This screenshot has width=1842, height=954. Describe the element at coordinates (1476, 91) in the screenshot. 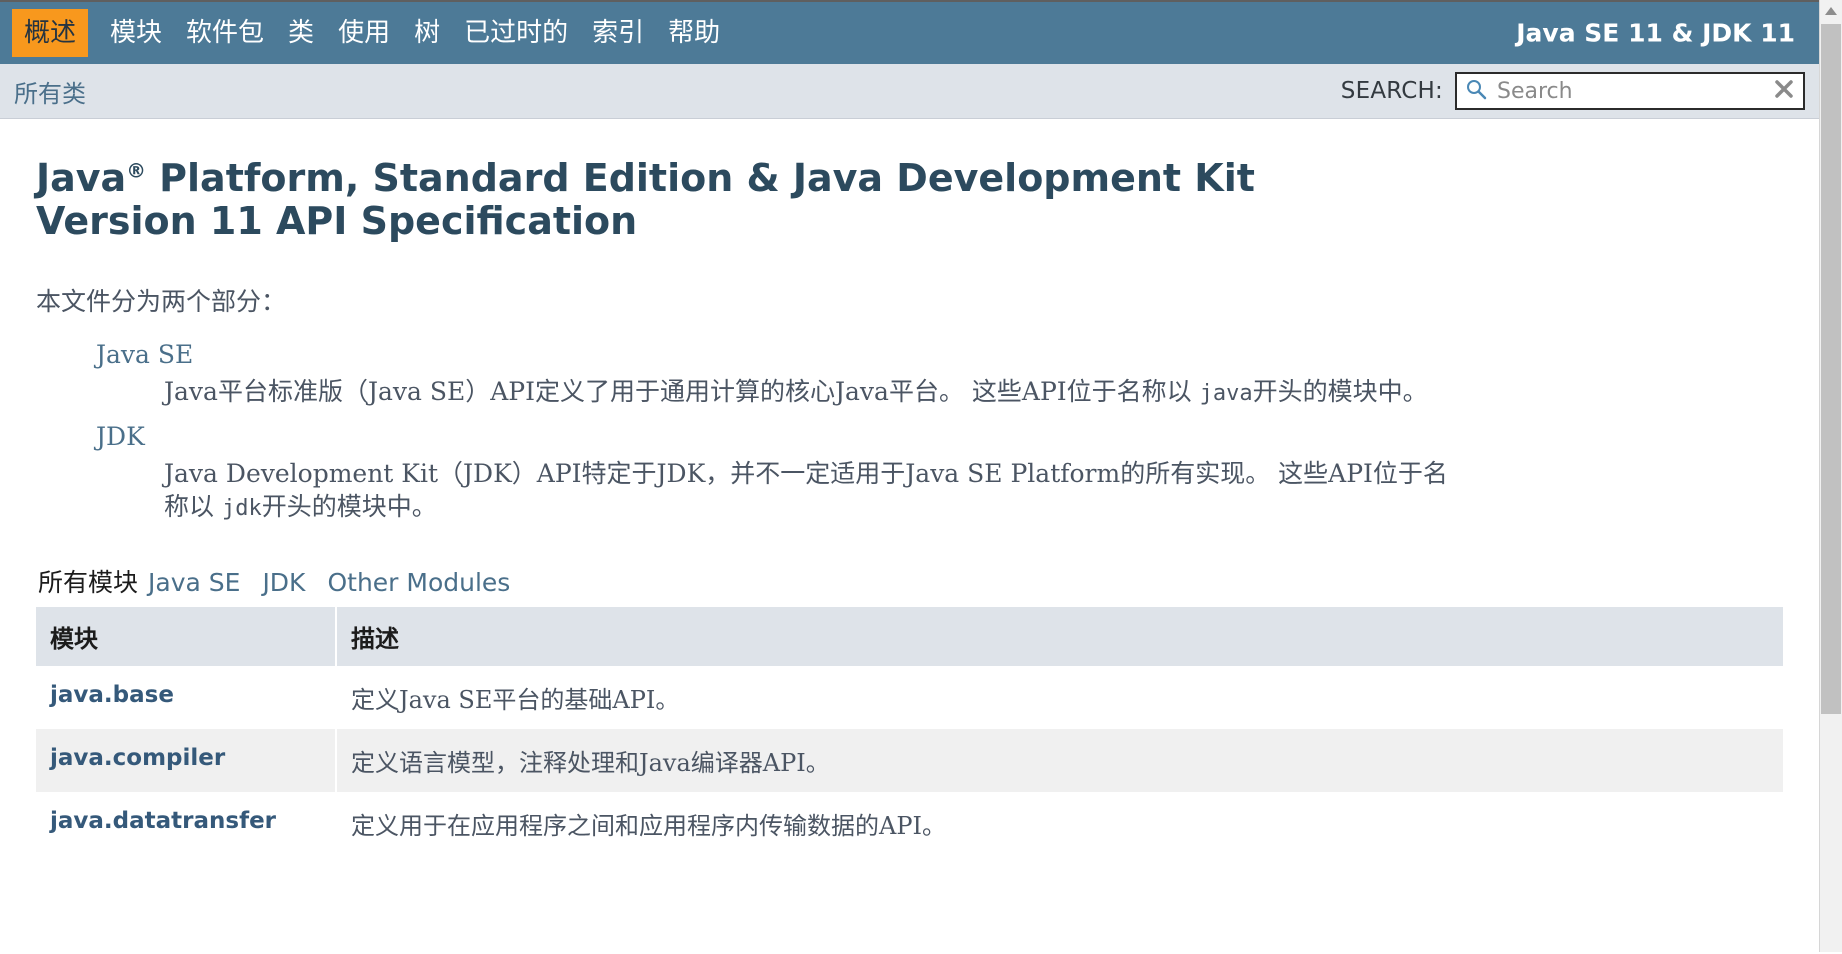

I see `magnifier-icon` at that location.